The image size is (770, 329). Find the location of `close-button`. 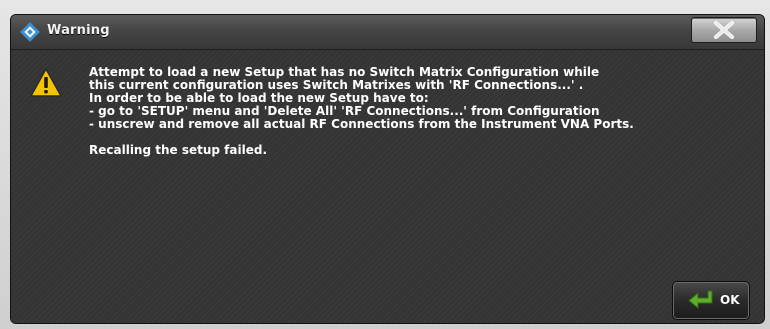

close-button is located at coordinates (724, 30).